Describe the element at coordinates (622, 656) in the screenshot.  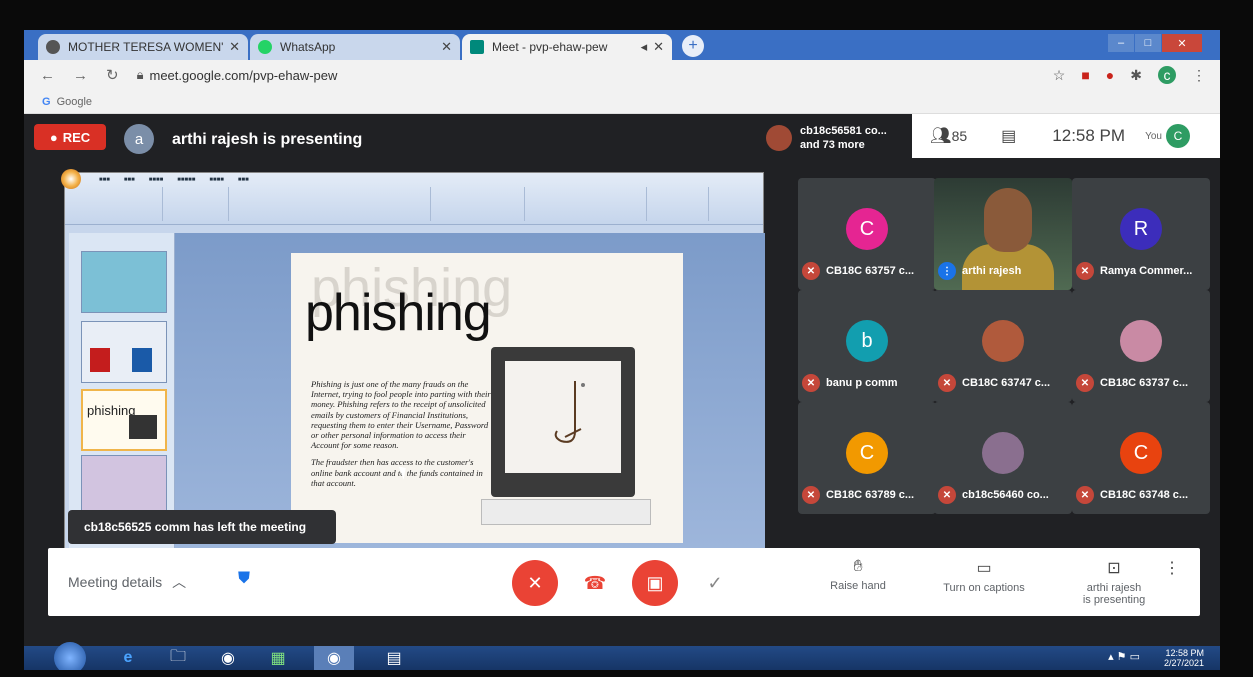
I see `windows-taskbar: e 🗀︎ ◉ ▦ ◉ ▤ ▴ ⚑ ▭ 12:58 PM 2/27/2021` at that location.